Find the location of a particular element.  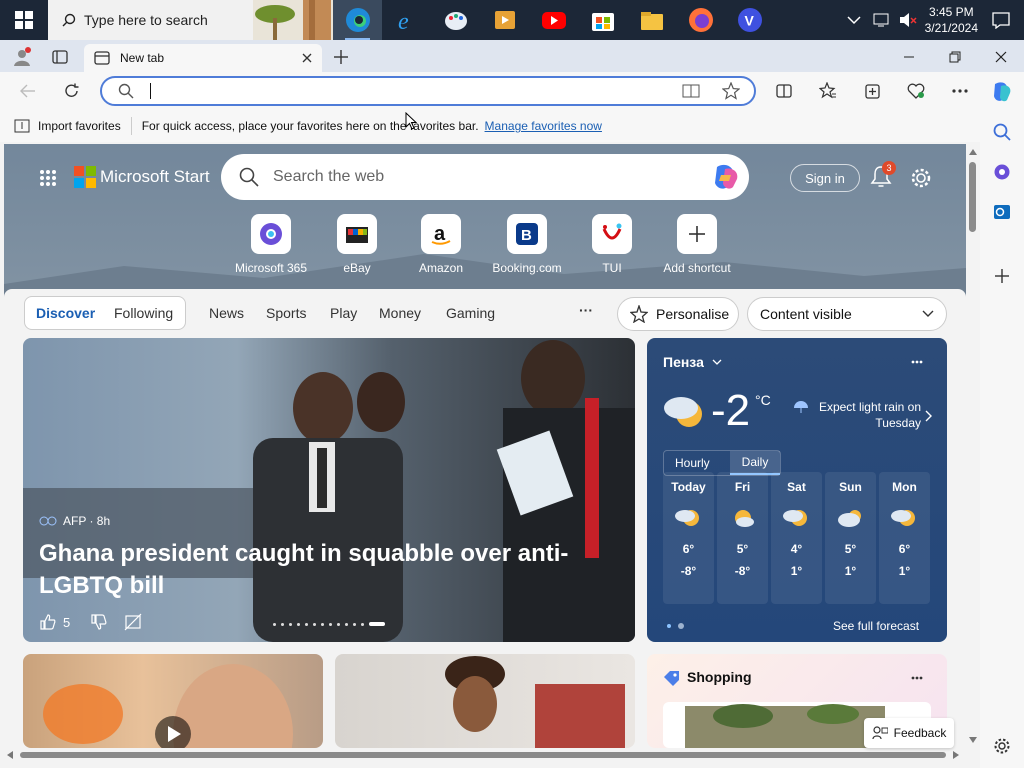

split-screen-button is located at coordinates (784, 91).